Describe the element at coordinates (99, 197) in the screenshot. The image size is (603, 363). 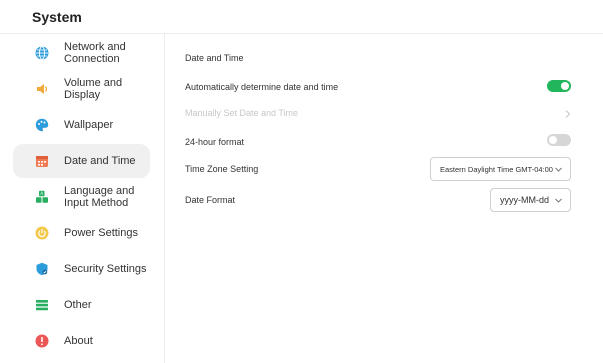
I see `sidebar-item-label: Language and Input Method` at that location.